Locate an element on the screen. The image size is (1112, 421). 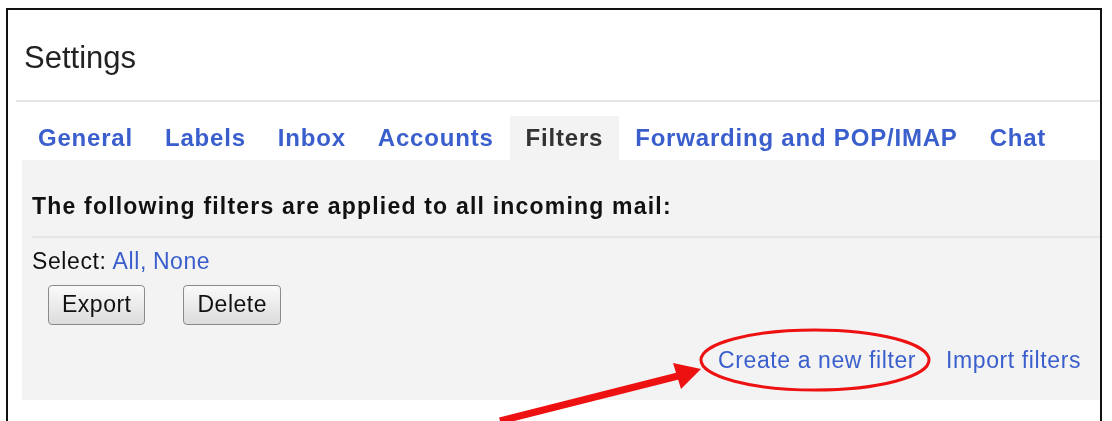
settings-tab: Labels is located at coordinates (205, 138).